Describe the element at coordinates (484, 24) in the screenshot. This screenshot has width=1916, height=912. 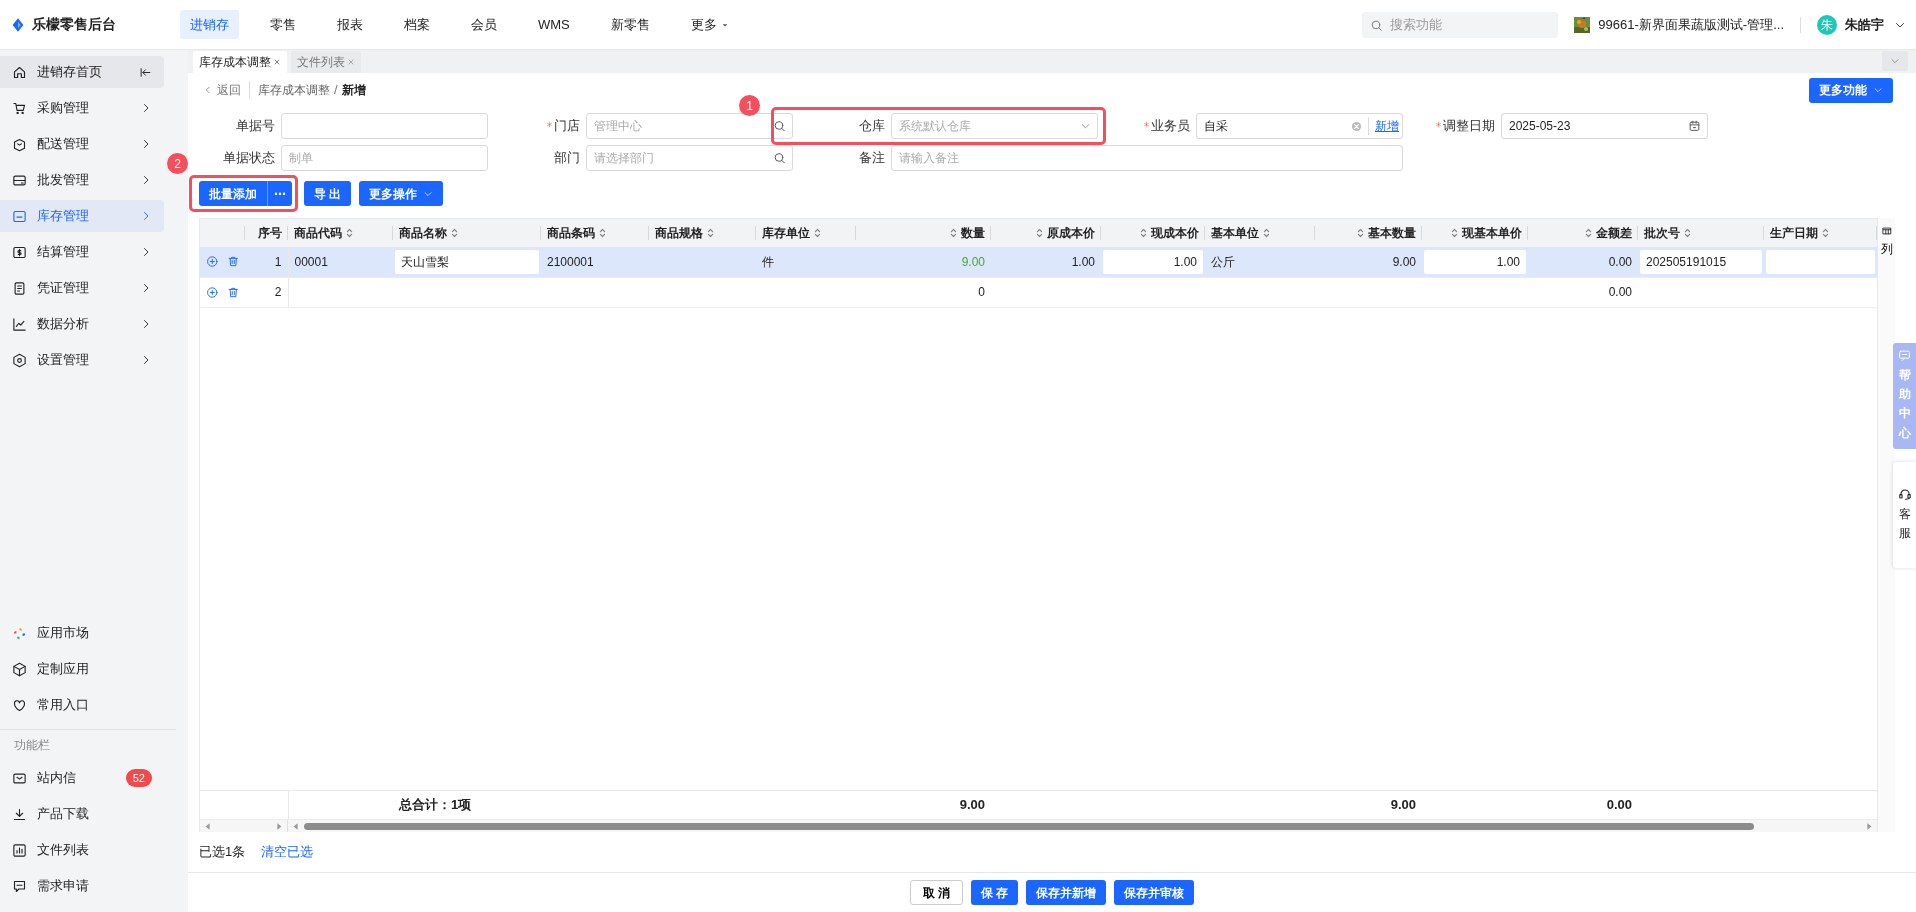
I see `nav-menu-item: 会员` at that location.